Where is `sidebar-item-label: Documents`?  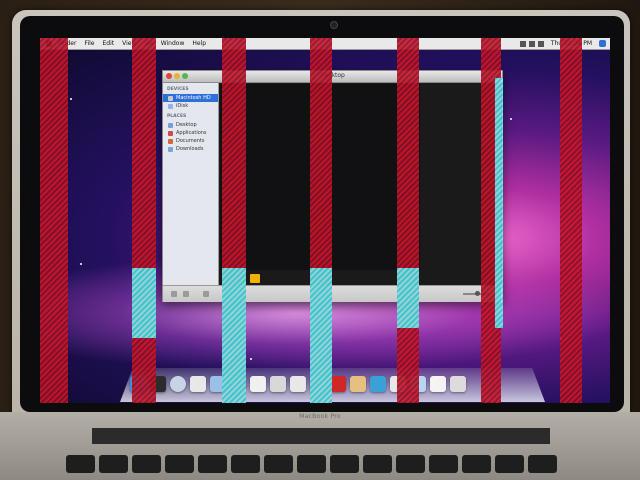
sidebar-item-label: Documents is located at coordinates (190, 141).